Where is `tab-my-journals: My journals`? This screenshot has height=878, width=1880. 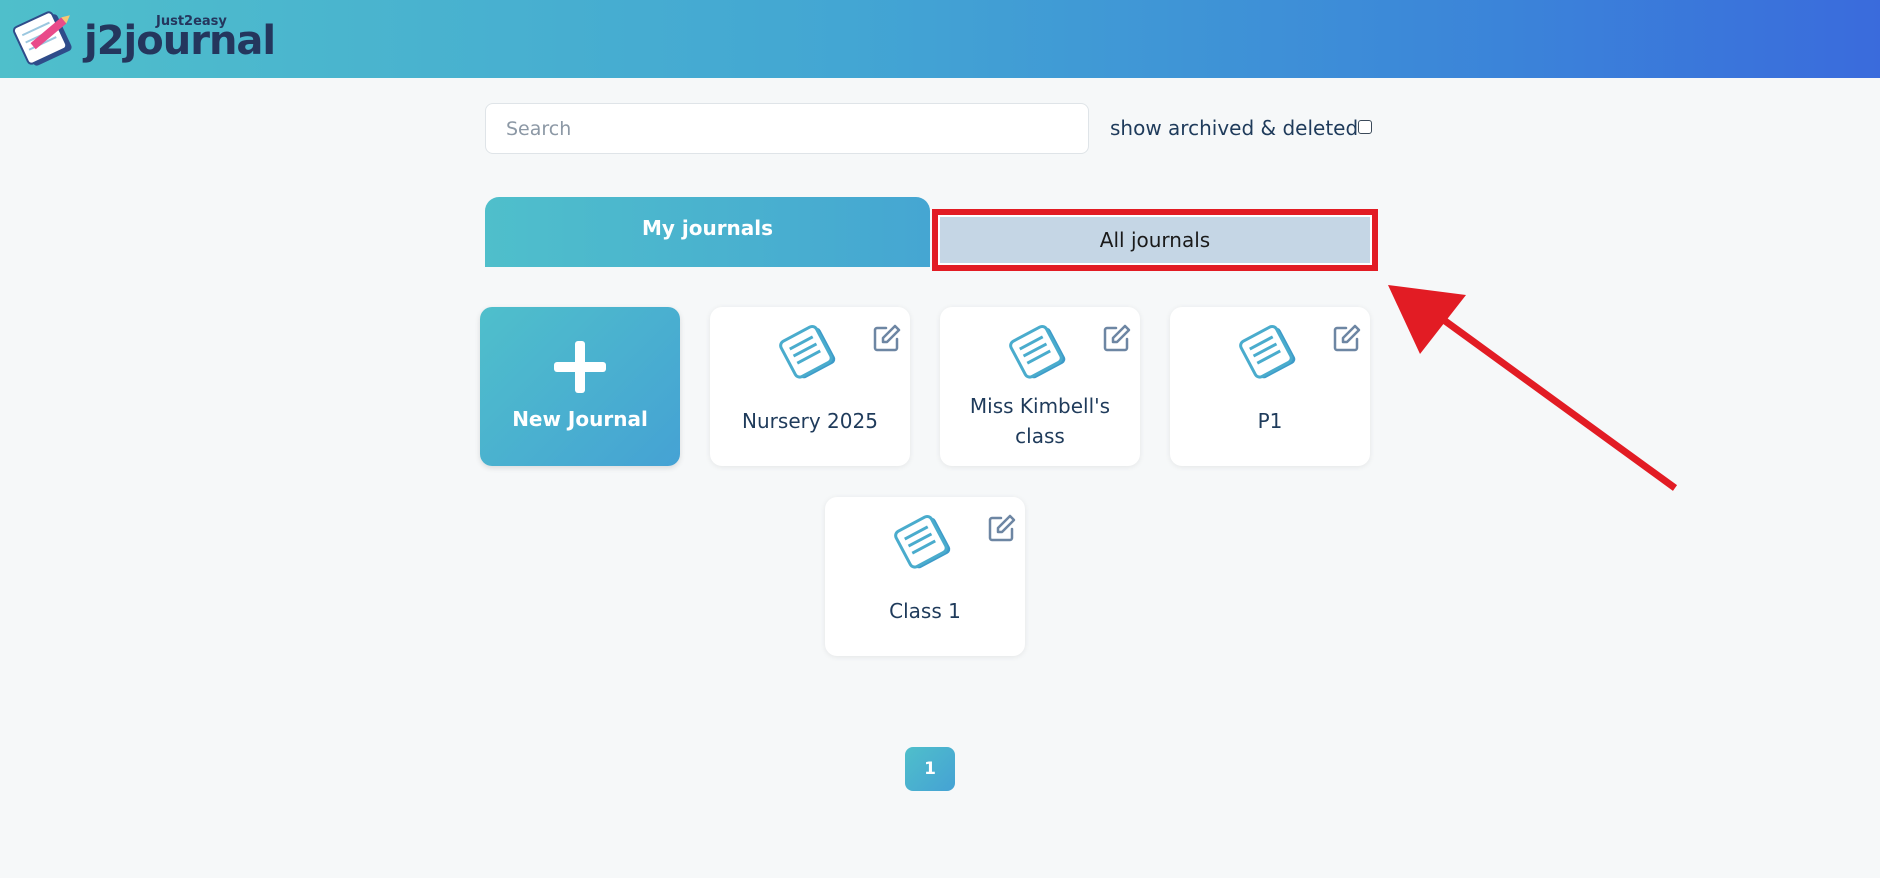
tab-my-journals: My journals is located at coordinates (707, 232).